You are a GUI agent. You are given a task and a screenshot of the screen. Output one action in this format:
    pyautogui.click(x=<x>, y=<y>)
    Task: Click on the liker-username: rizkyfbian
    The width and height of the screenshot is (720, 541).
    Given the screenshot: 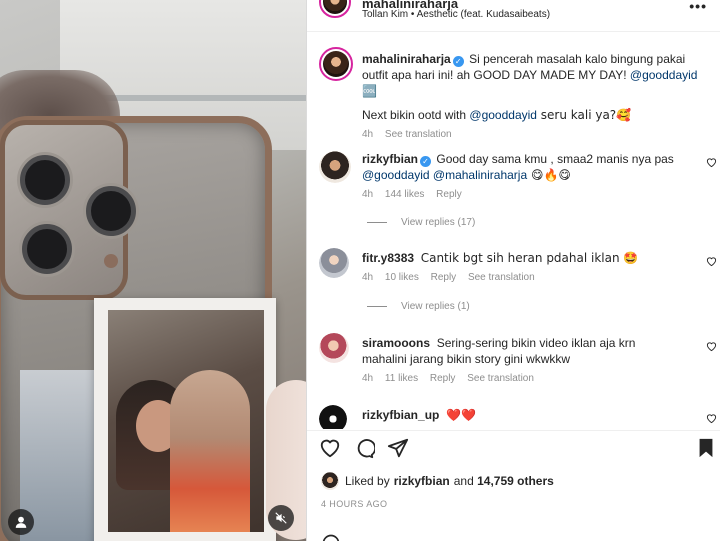 What is the action you would take?
    pyautogui.click(x=422, y=481)
    